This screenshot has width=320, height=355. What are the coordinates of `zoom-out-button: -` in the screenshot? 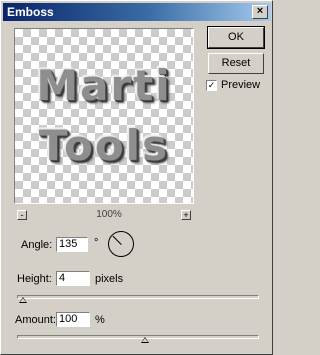 It's located at (22, 215).